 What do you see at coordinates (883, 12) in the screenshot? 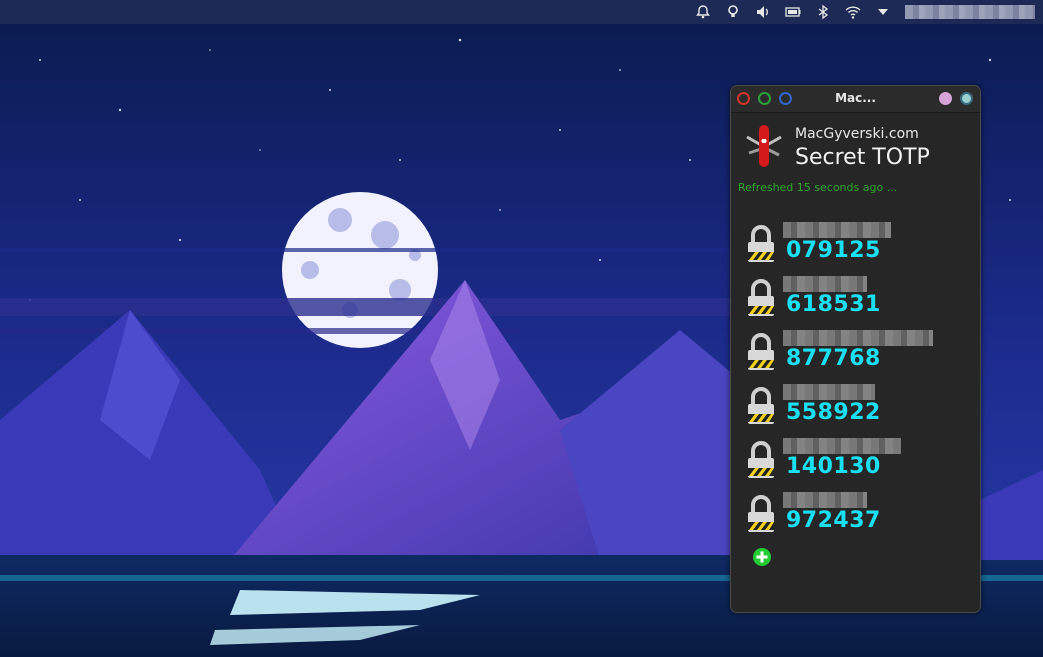
I see `dropdown-icon` at bounding box center [883, 12].